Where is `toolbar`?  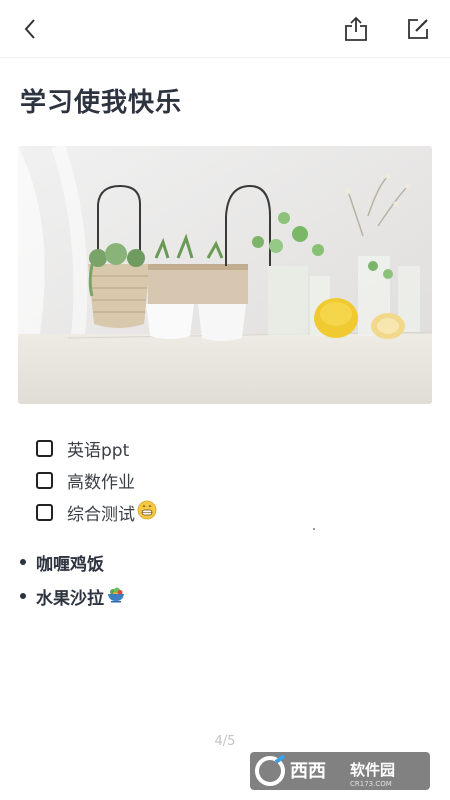 toolbar is located at coordinates (225, 29).